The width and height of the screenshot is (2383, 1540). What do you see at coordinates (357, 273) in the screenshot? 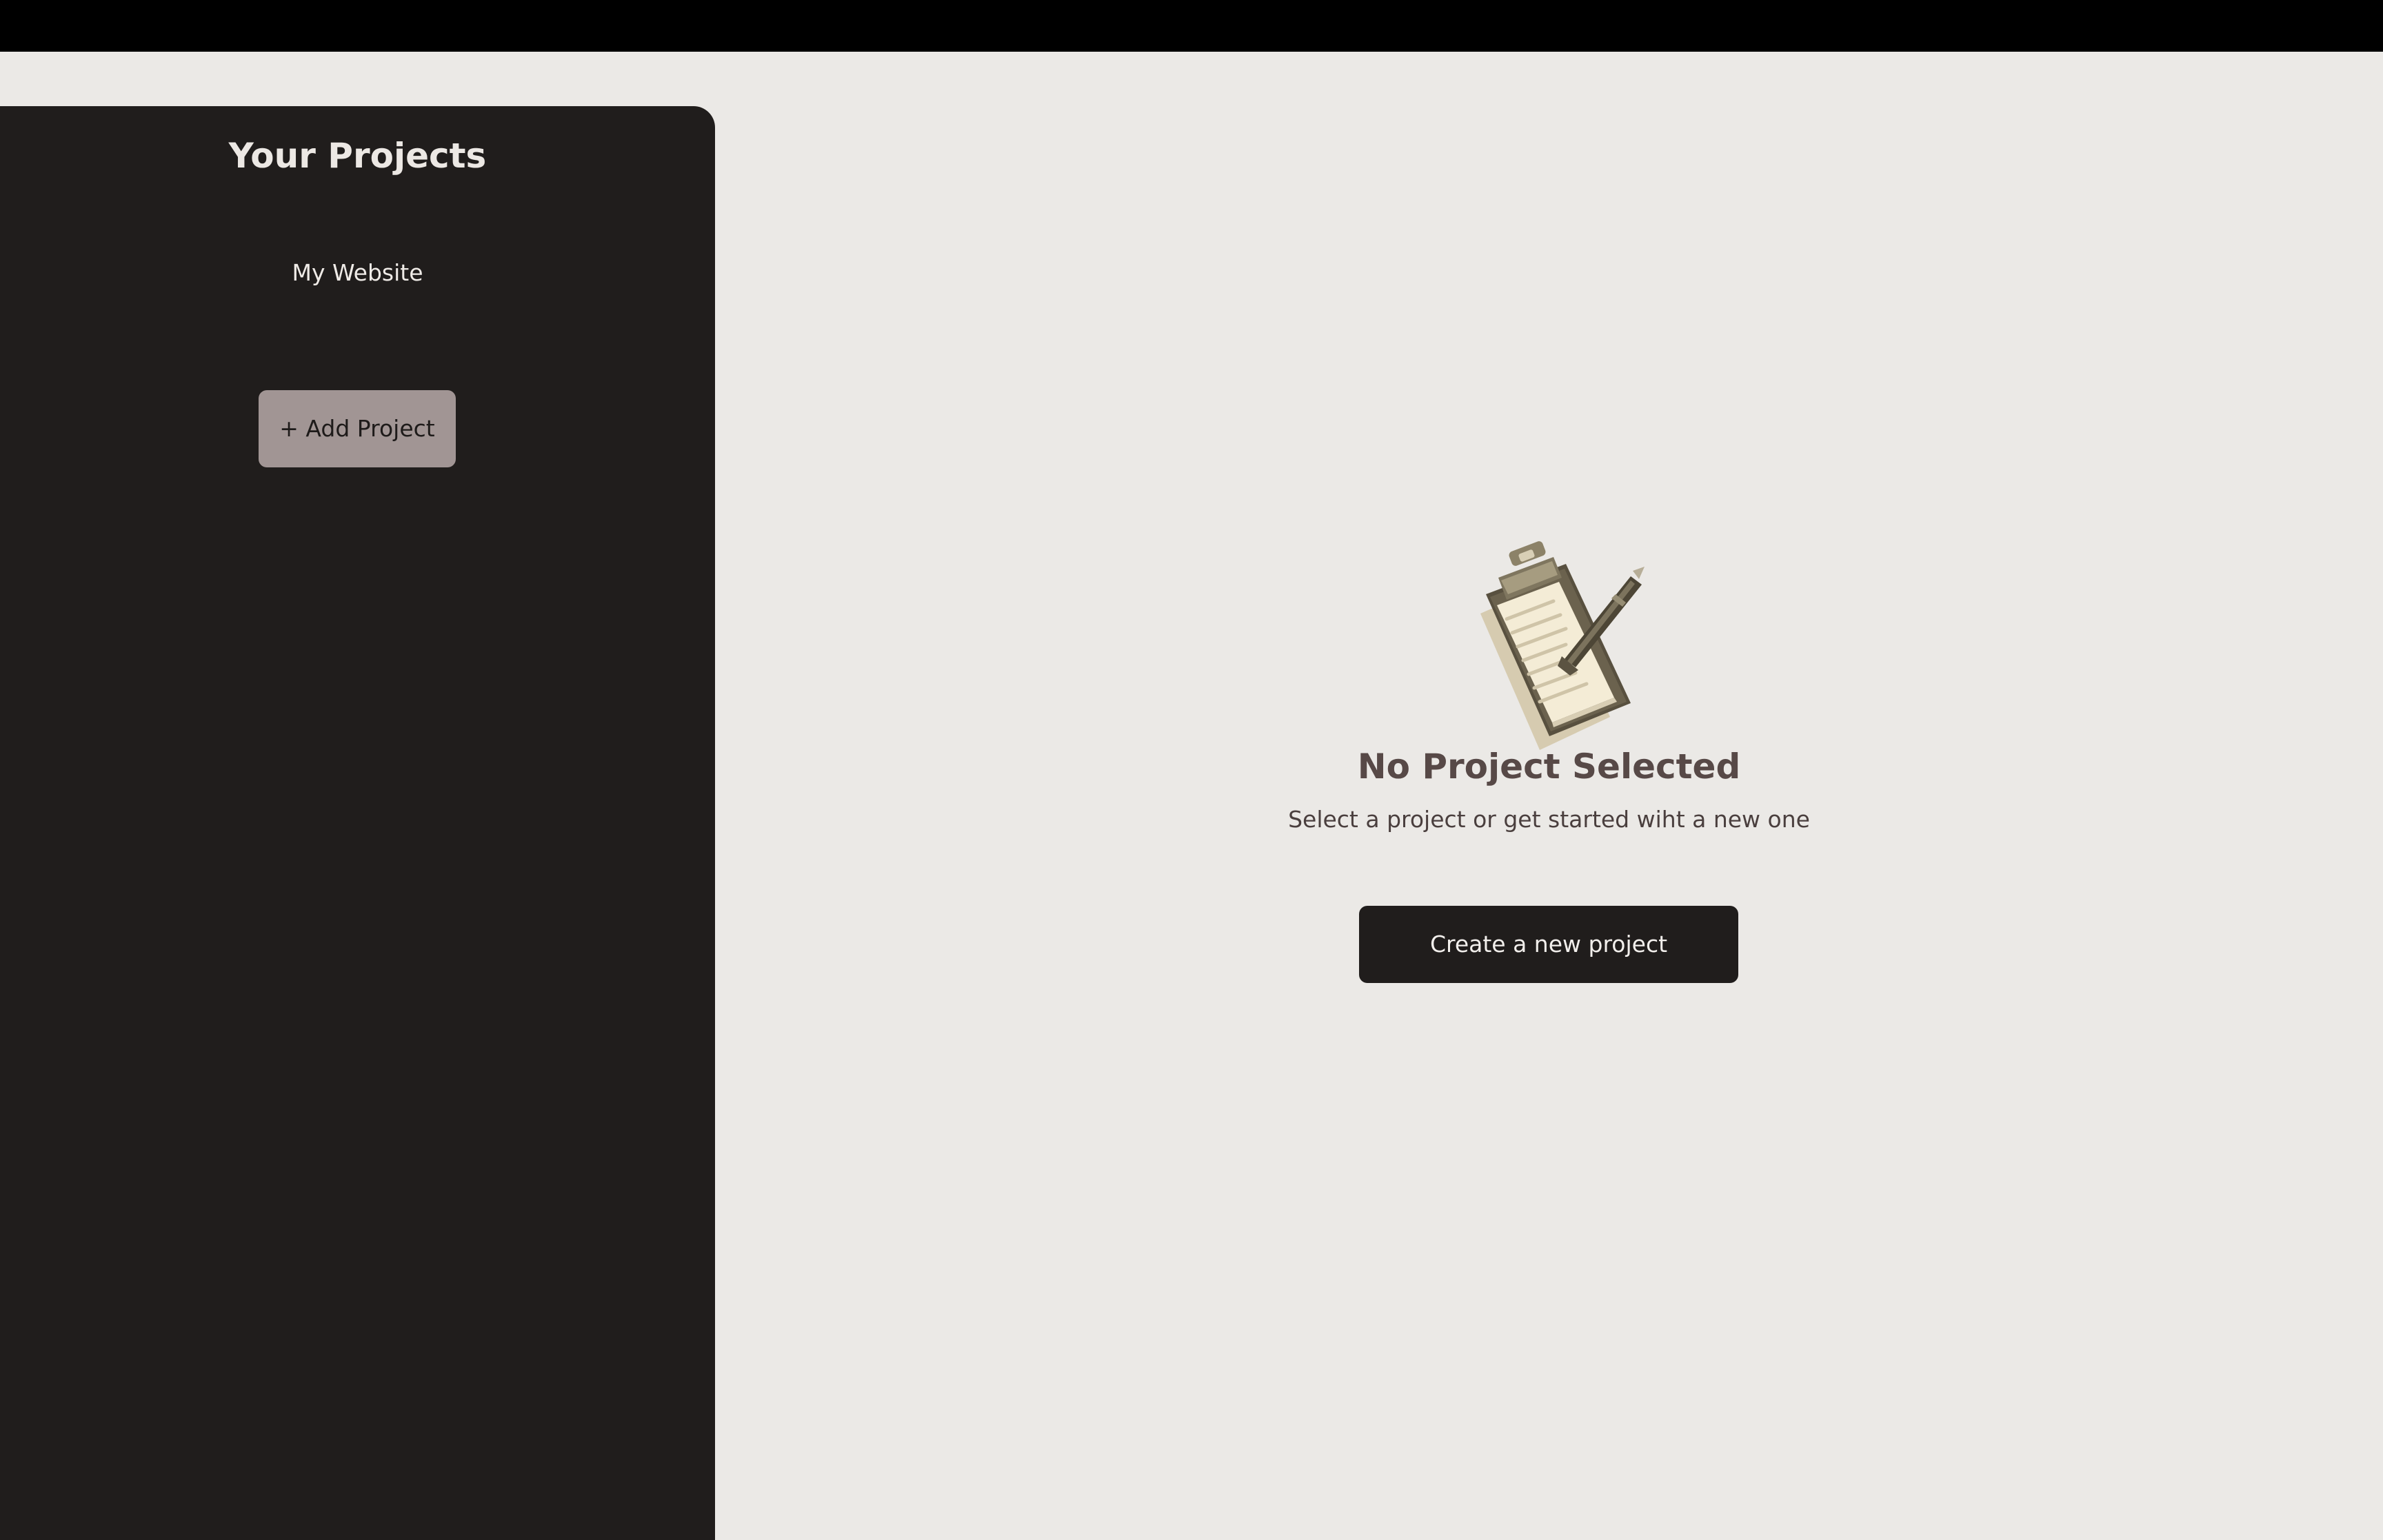
I see `project-item-my-website: My Website` at bounding box center [357, 273].